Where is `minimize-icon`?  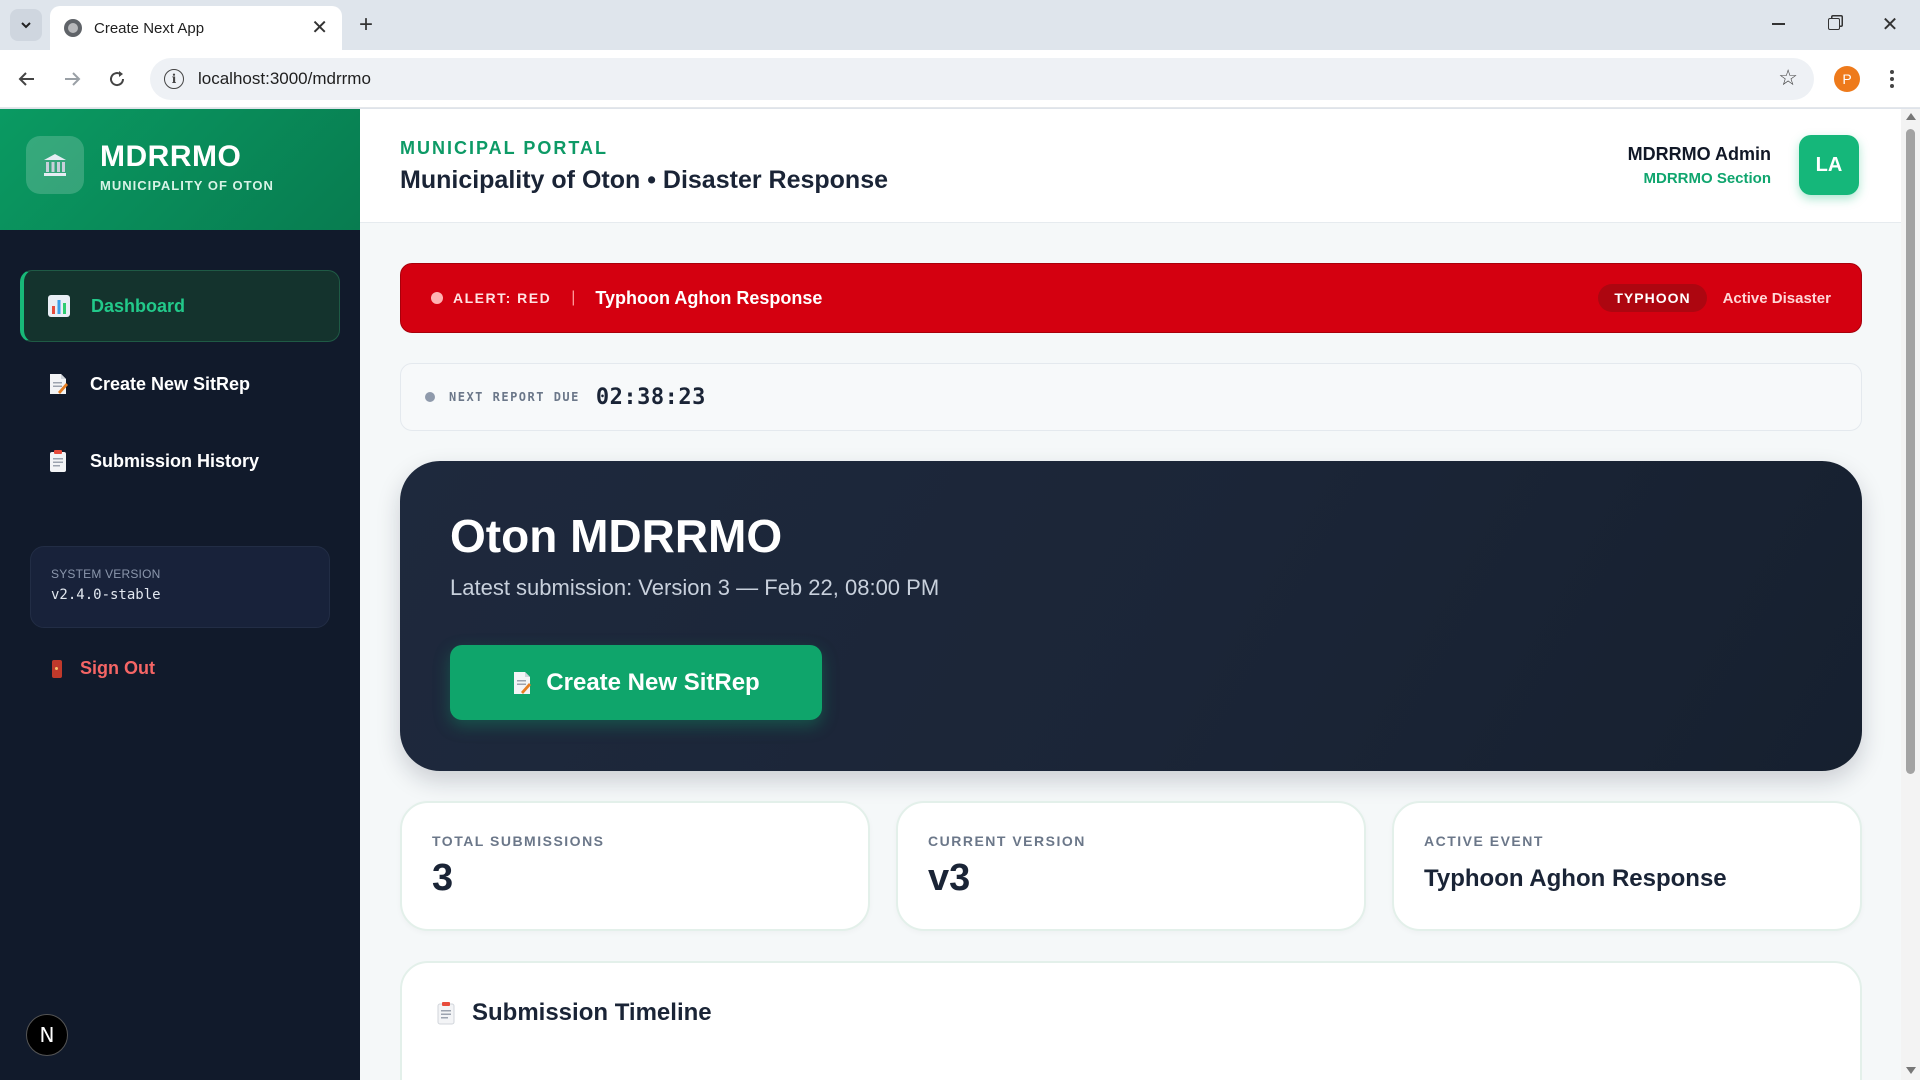
minimize-icon is located at coordinates (1778, 24).